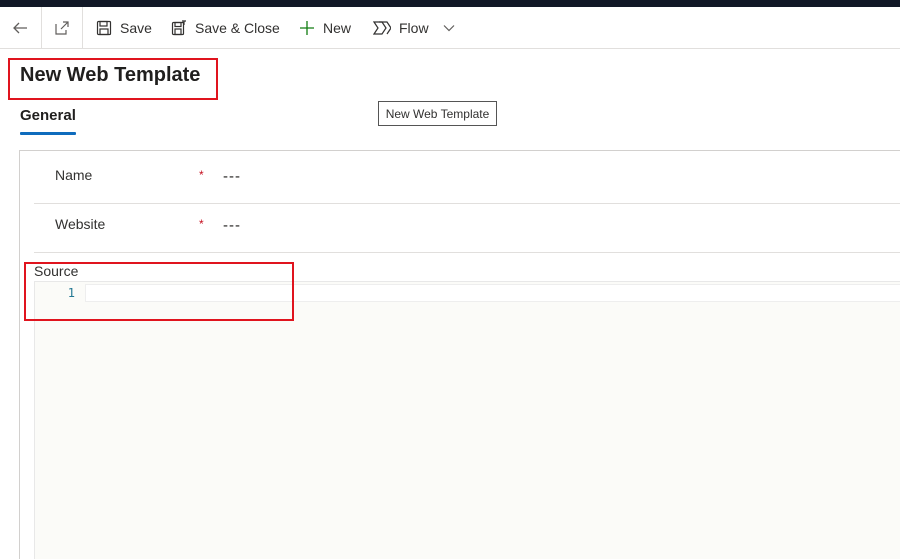 This screenshot has width=900, height=559. I want to click on save-label: Save, so click(136, 28).